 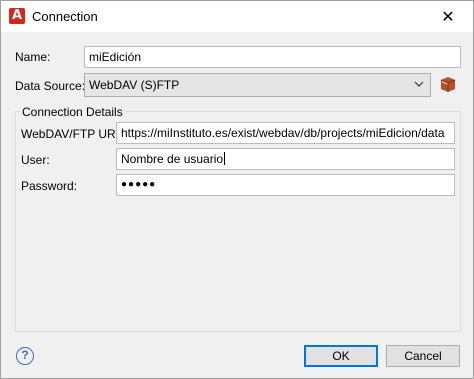 I want to click on chevron-down-icon, so click(x=419, y=84).